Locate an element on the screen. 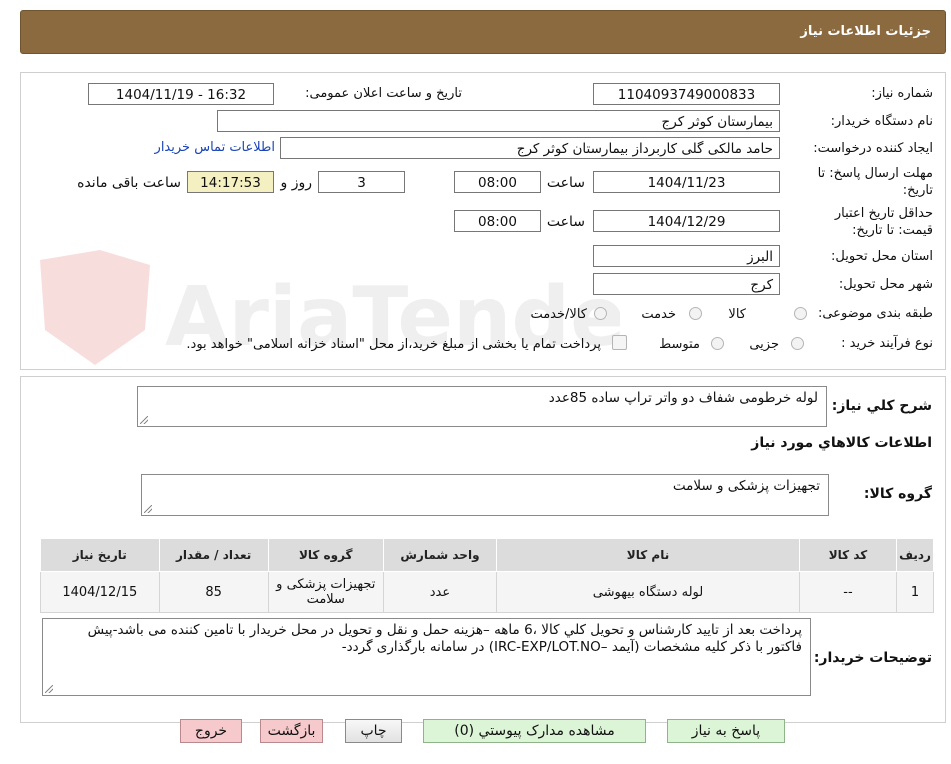 This screenshot has height=764, width=951. deadline-time-field: 08:00 is located at coordinates (497, 182).